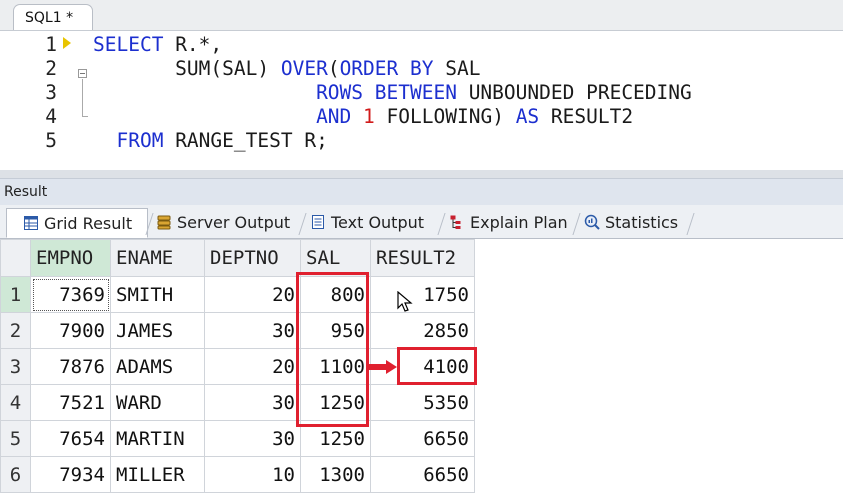 This screenshot has height=496, width=843. Describe the element at coordinates (15, 438) in the screenshot. I see `row-number: 5` at that location.